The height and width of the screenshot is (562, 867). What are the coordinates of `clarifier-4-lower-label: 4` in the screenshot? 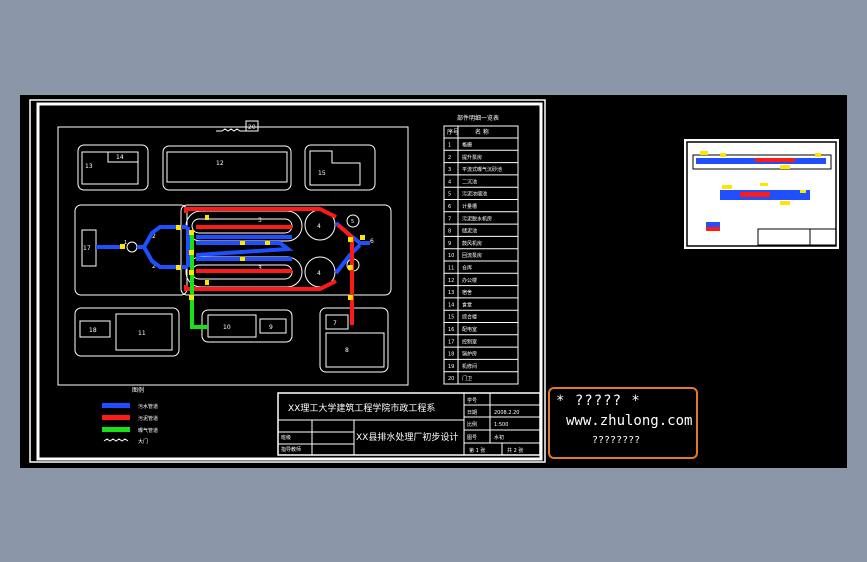 It's located at (319, 273).